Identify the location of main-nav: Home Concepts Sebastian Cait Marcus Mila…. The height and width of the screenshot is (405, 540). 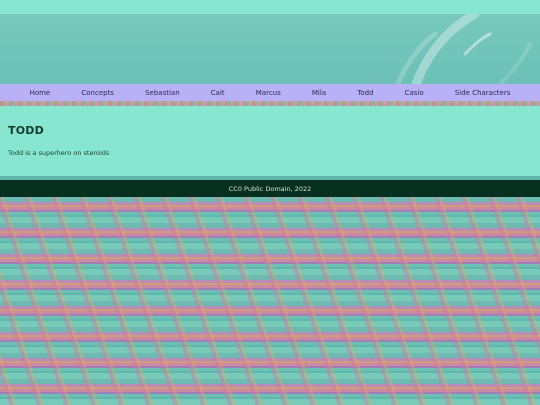
(270, 92).